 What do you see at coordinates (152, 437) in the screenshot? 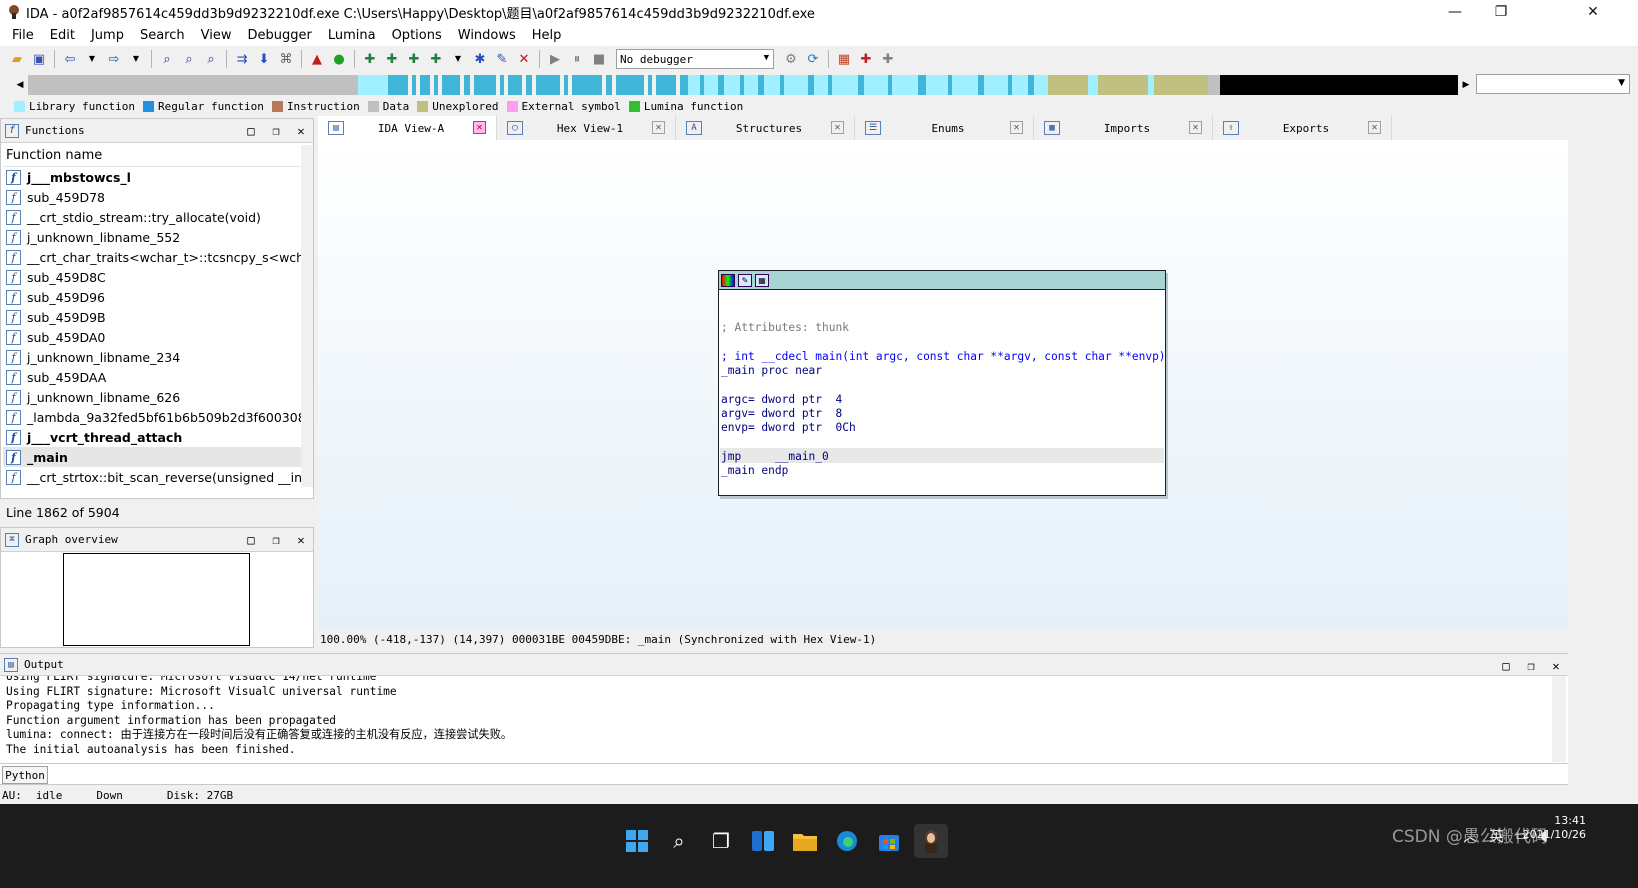
I see `function-row: f j___vcrt_thread_attach` at bounding box center [152, 437].